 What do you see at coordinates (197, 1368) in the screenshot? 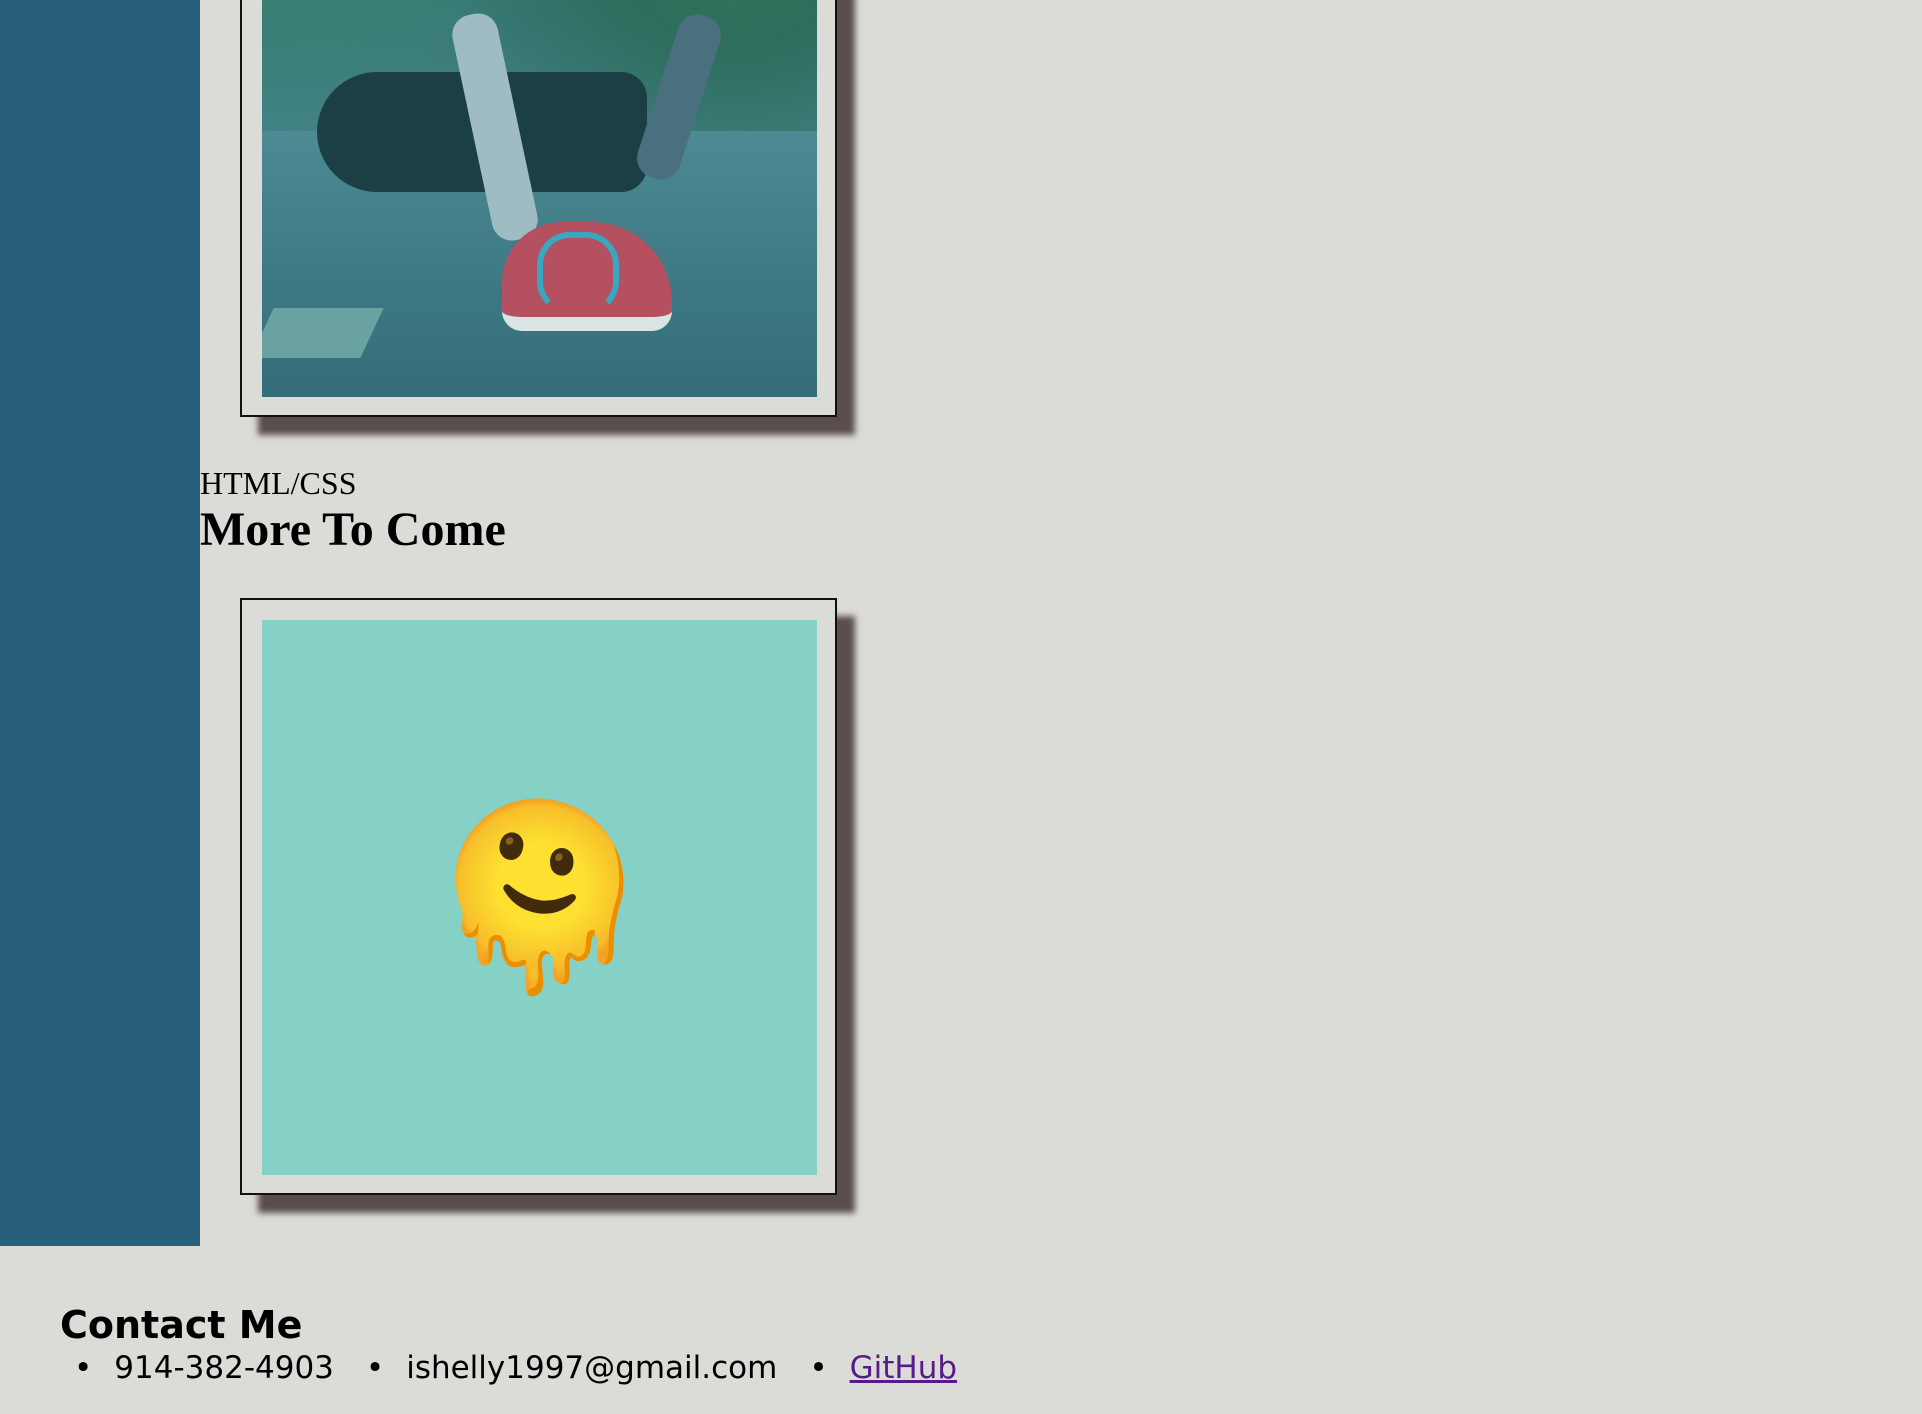
I see `contact-phone: 914-382-4903` at bounding box center [197, 1368].